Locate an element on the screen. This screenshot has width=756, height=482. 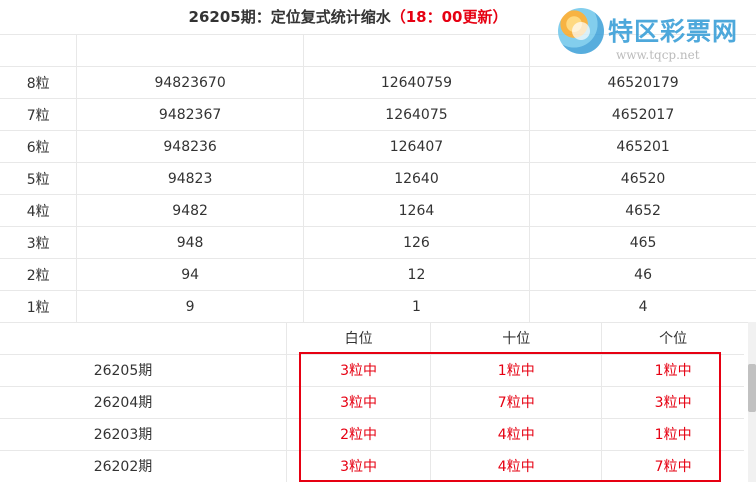
table-cell: 46 is located at coordinates (642, 274).